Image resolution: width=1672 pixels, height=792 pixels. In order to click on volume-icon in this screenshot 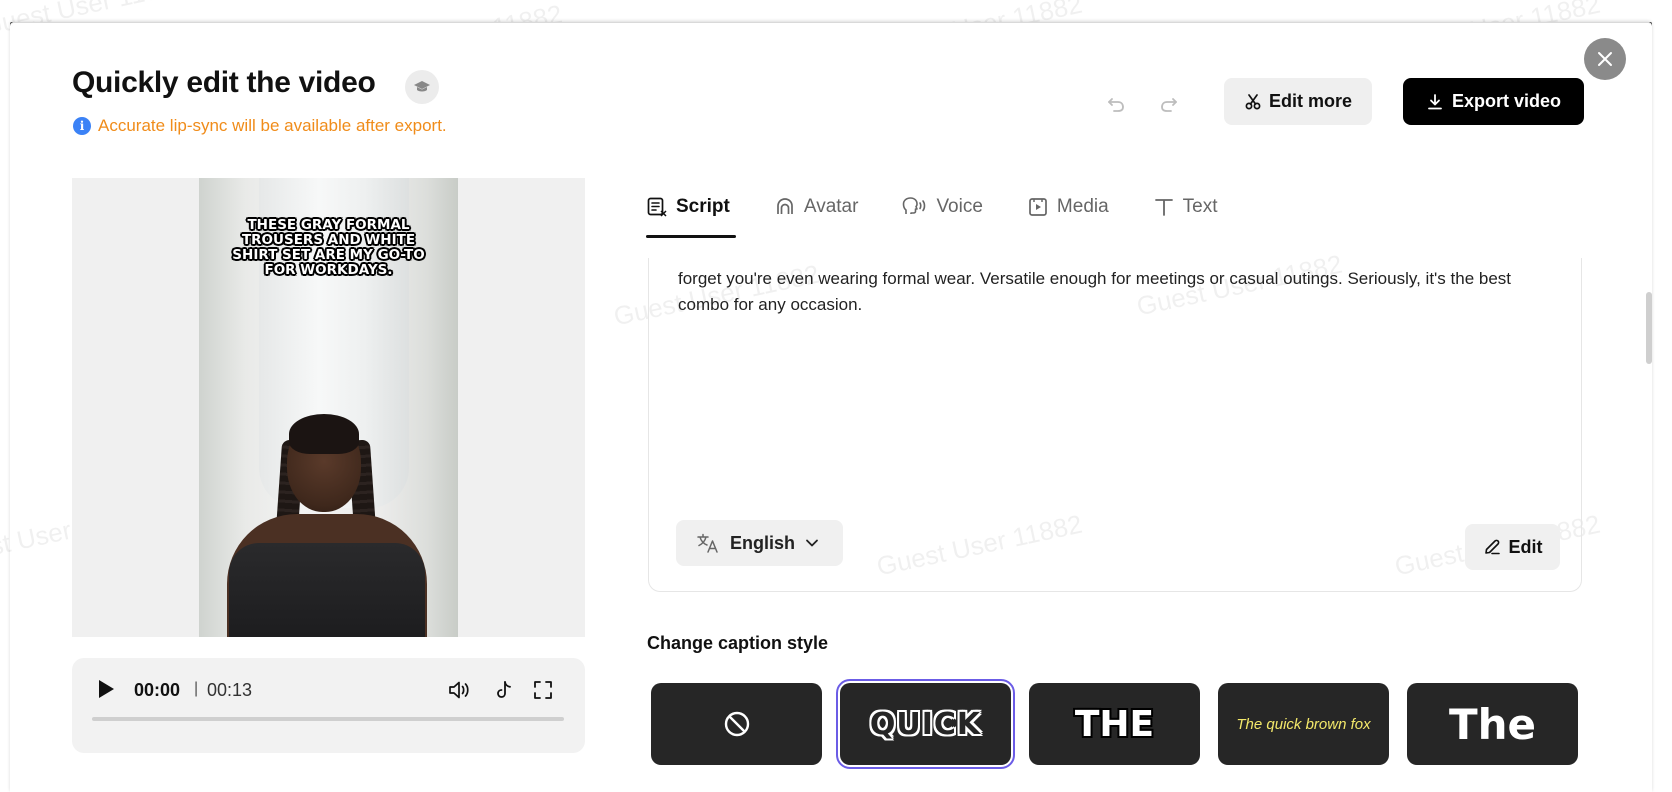, I will do `click(459, 690)`.